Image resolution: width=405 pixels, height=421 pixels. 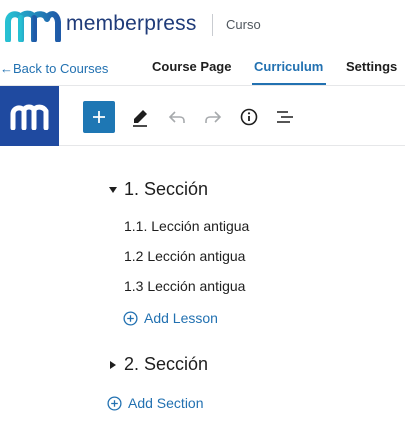 I want to click on undo-button, so click(x=177, y=117).